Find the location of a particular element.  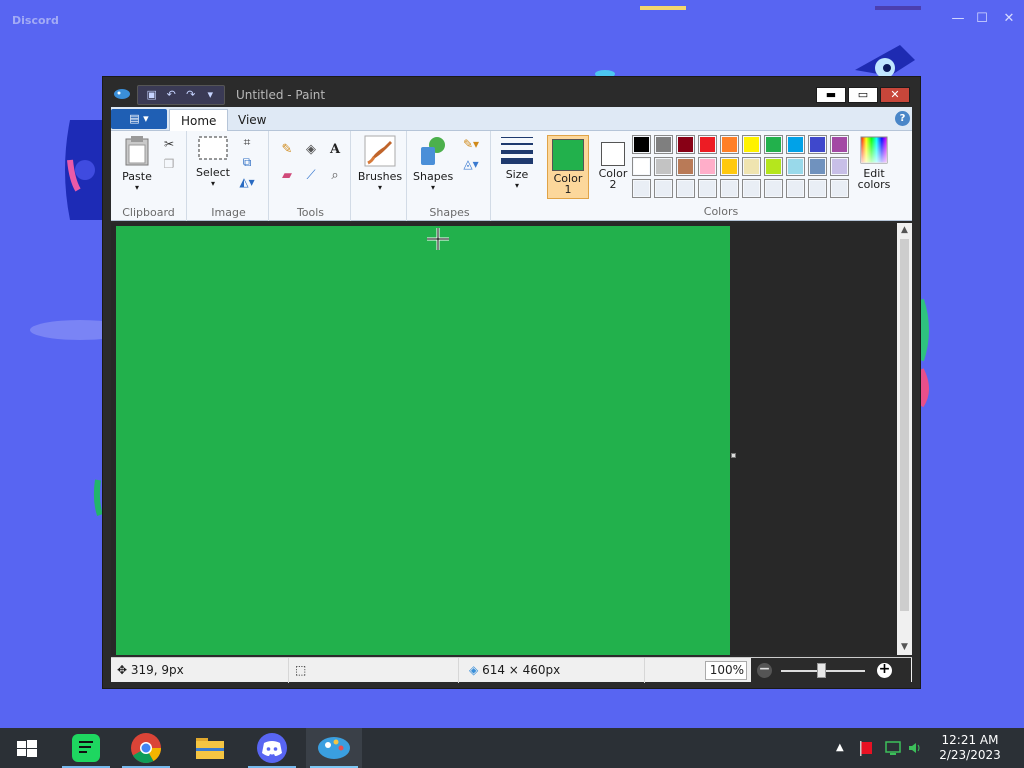

rotate-icon: ◭▾ is located at coordinates (247, 182).